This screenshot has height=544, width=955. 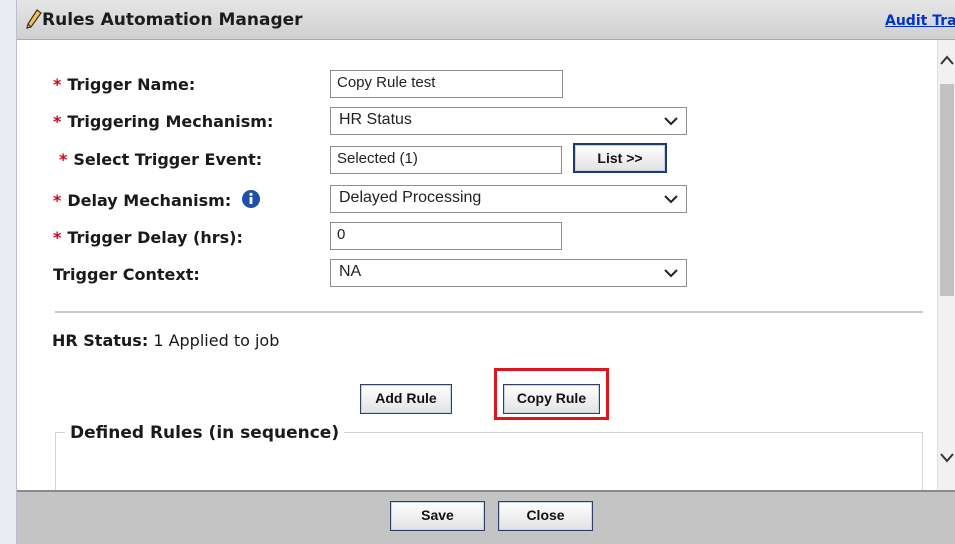 What do you see at coordinates (216, 340) in the screenshot?
I see `hr-status-value: 1 Applied to job` at bounding box center [216, 340].